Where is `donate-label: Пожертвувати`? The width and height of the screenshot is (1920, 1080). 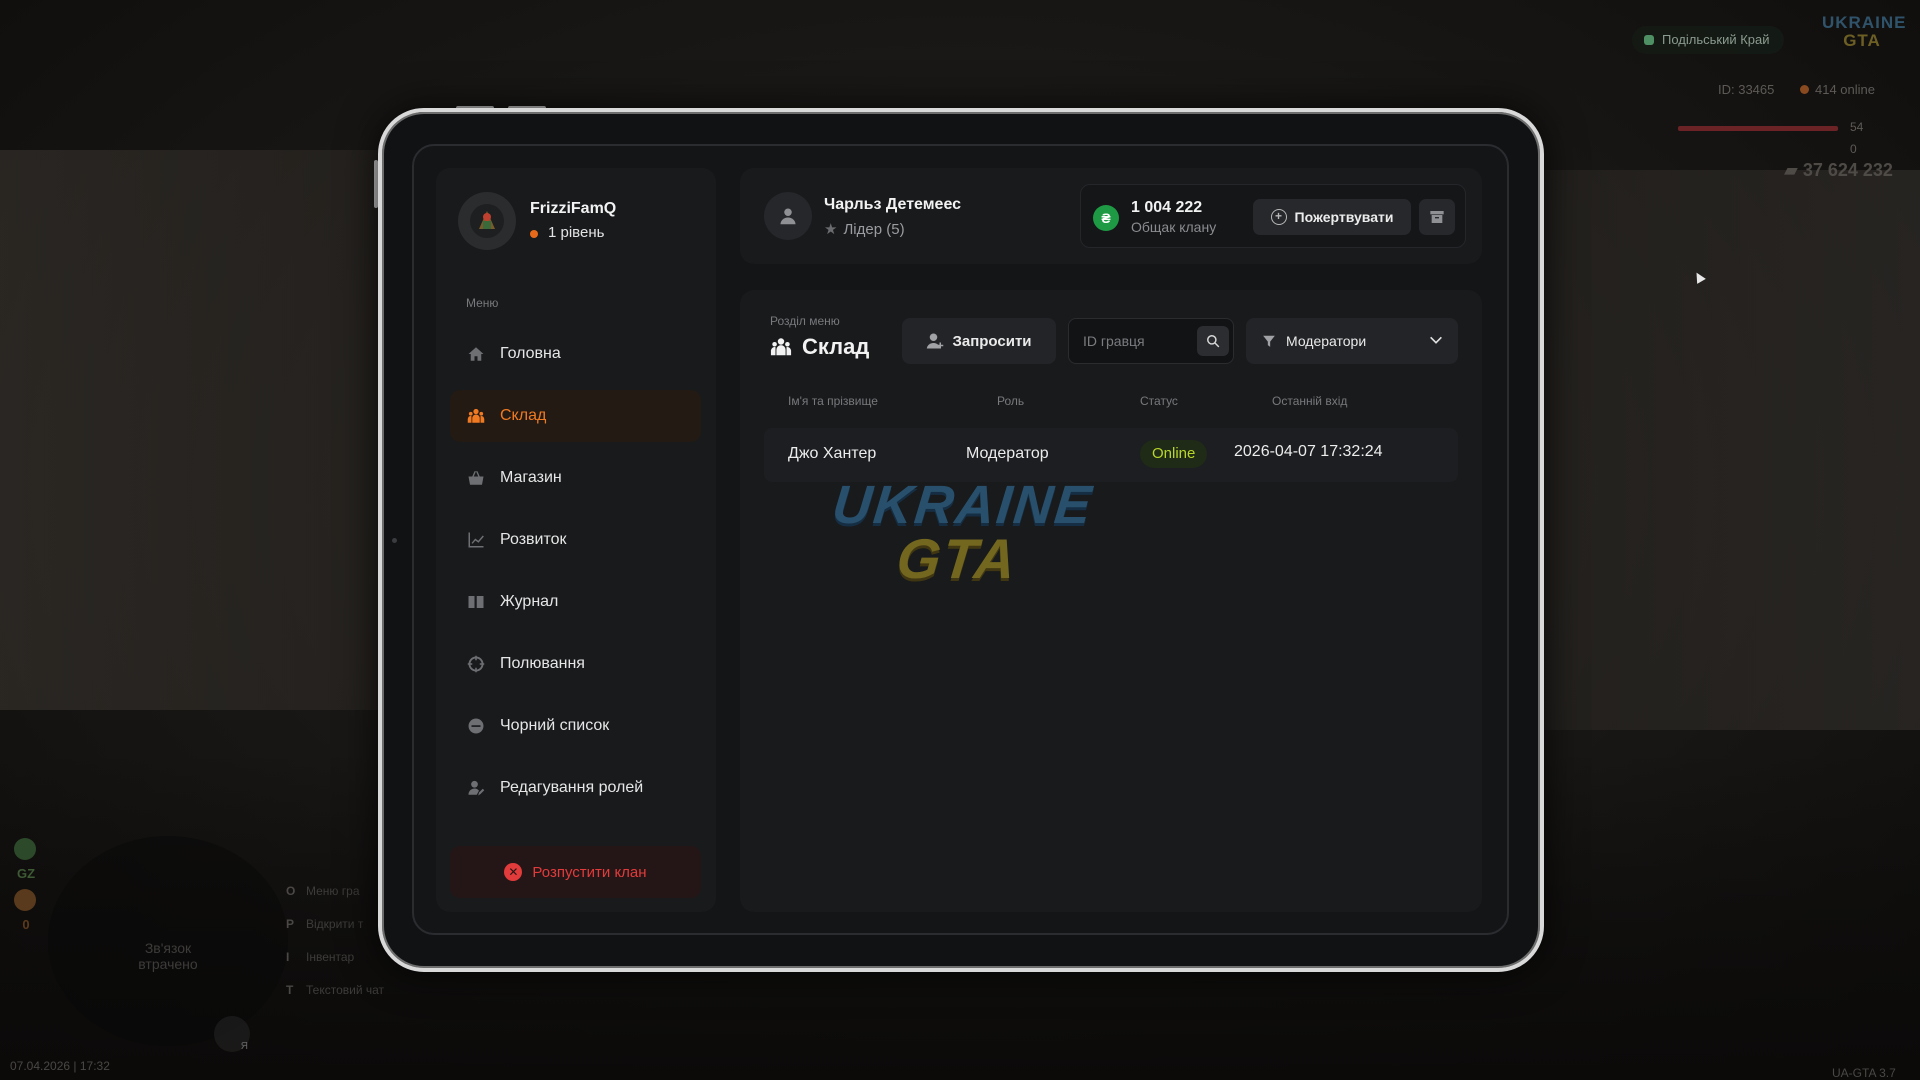 donate-label: Пожертвувати is located at coordinates (1344, 217).